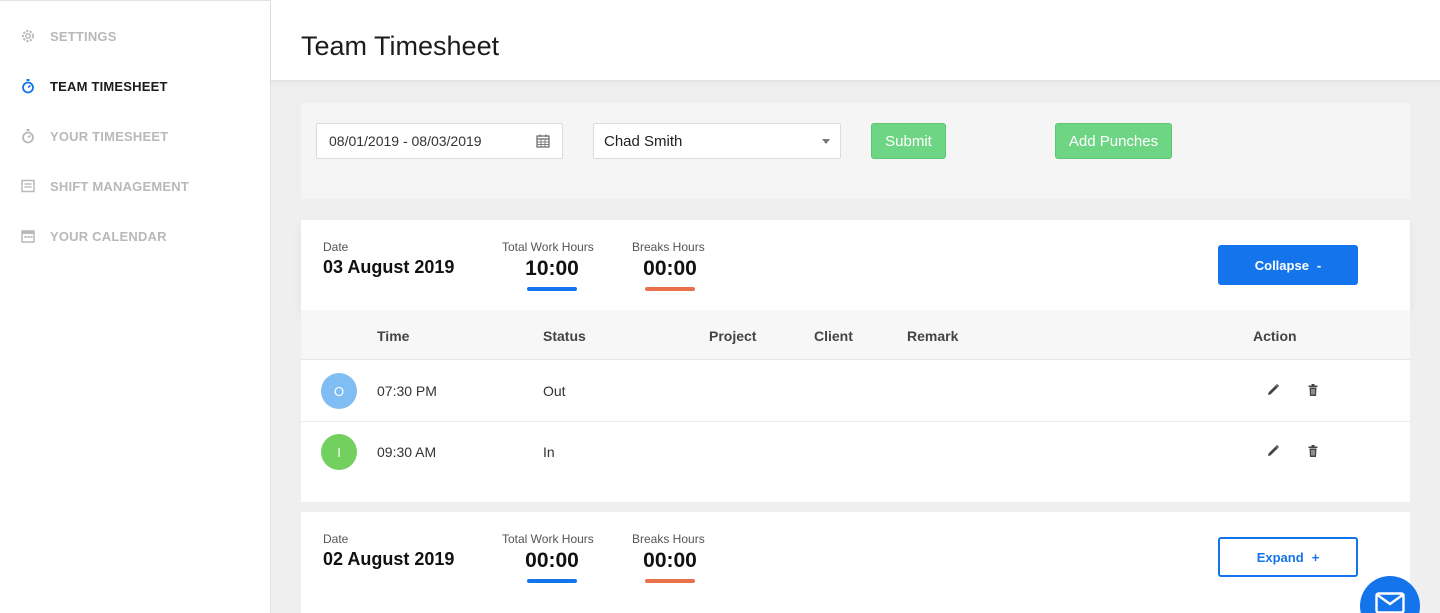 This screenshot has width=1440, height=613. I want to click on sidebar-item-team-timesheet: TEAM TIMESHEET, so click(94, 86).